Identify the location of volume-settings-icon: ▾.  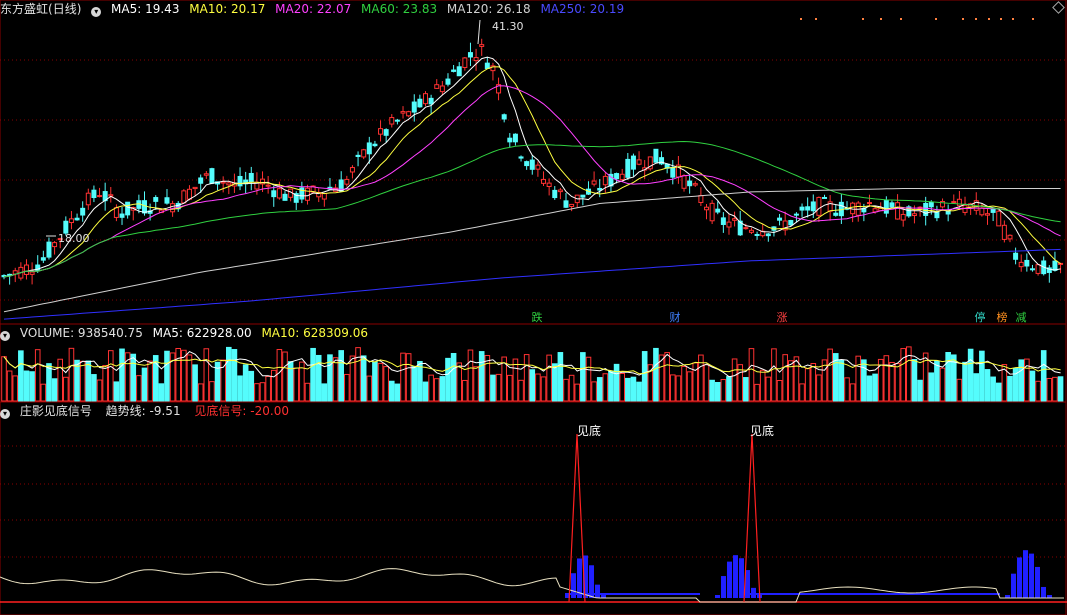
(5, 336).